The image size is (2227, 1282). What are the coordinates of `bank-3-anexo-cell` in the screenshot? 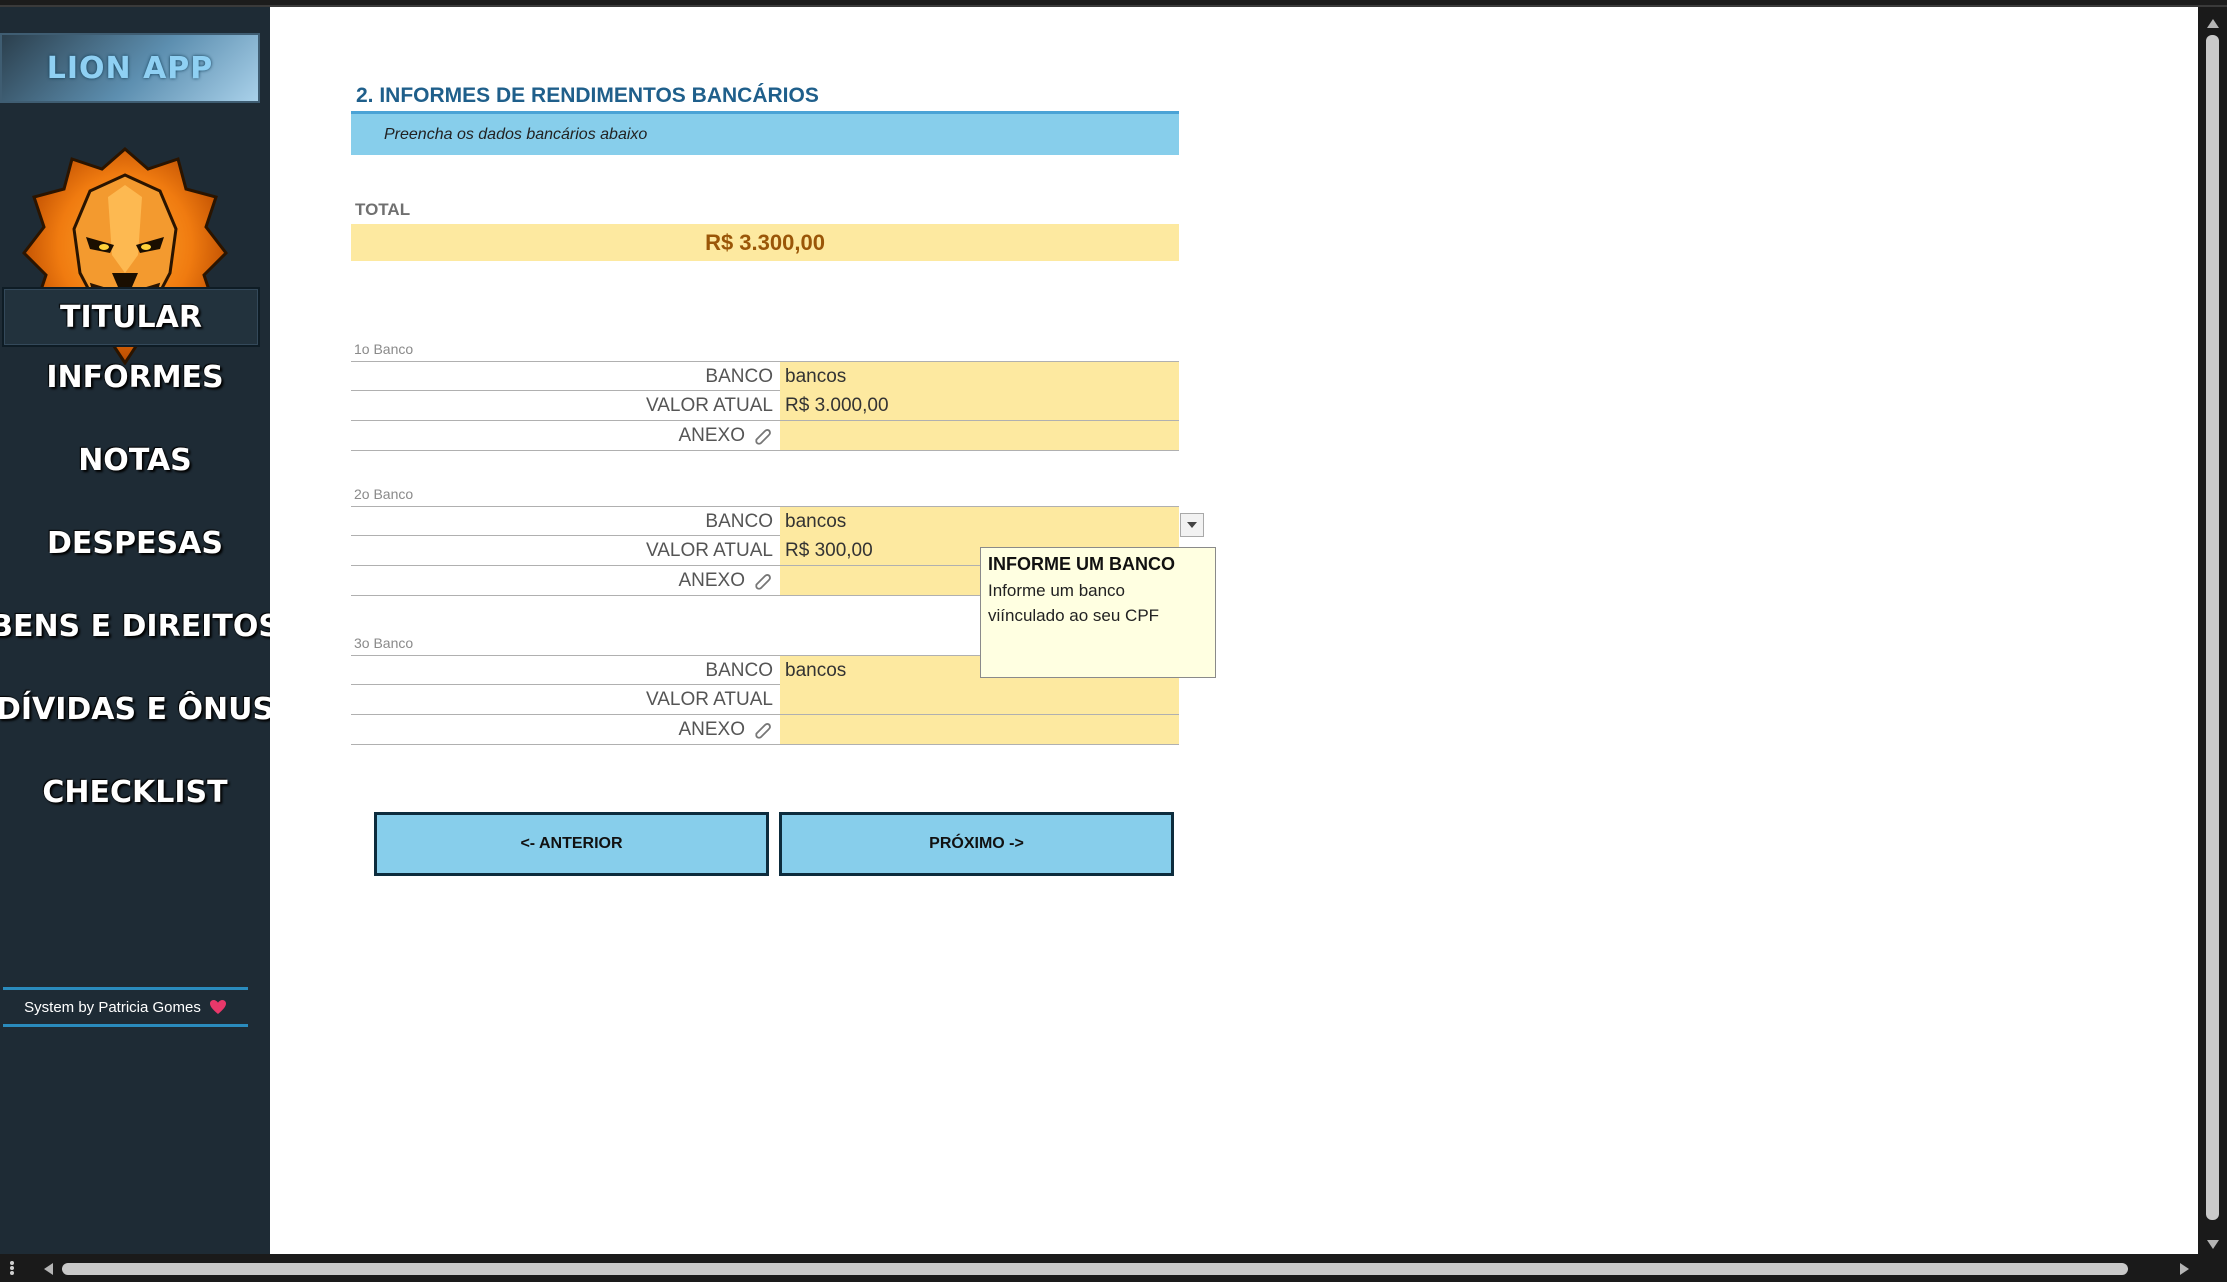 It's located at (979, 729).